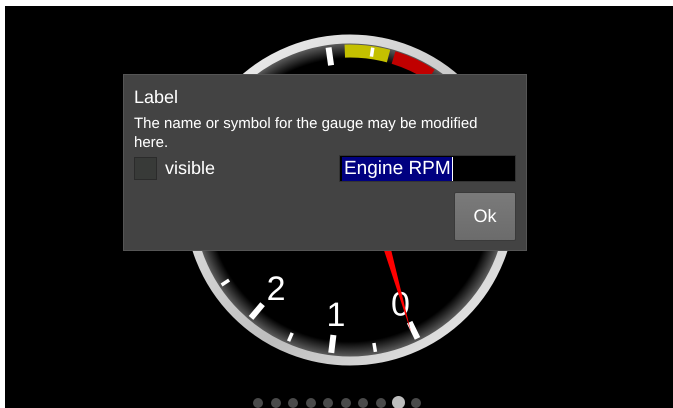  I want to click on dialog-title: Label, so click(157, 97).